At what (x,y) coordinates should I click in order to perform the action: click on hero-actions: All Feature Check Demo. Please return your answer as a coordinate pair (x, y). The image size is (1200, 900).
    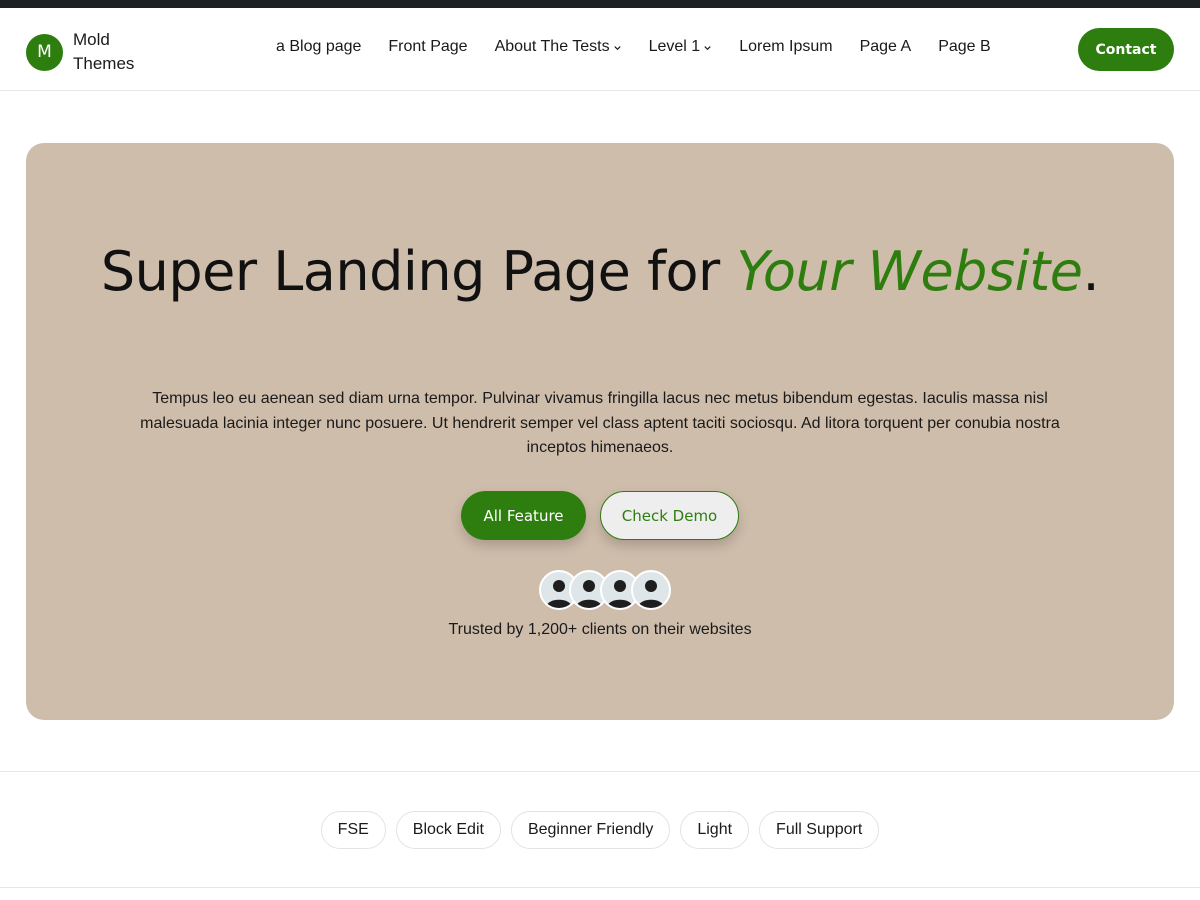
    Looking at the image, I should click on (600, 515).